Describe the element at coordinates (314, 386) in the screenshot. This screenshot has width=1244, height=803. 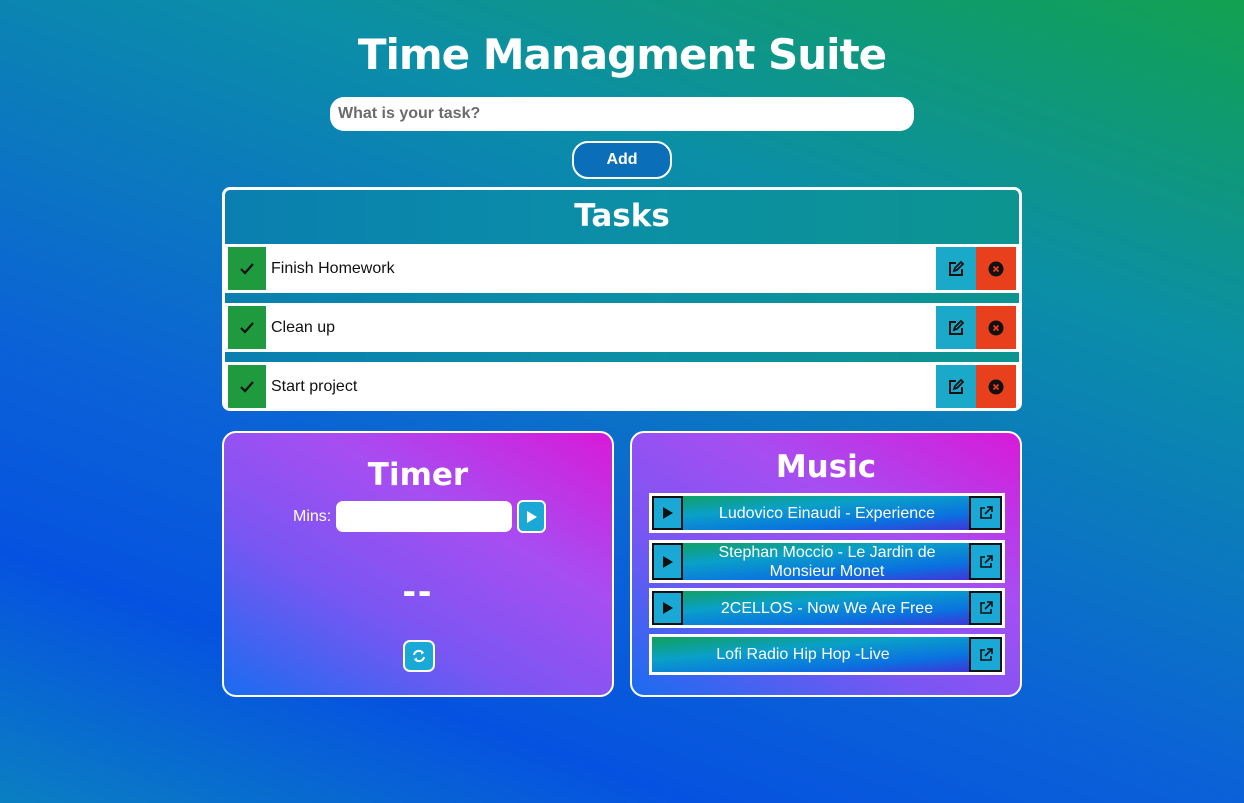
I see `task-label: Start project` at that location.